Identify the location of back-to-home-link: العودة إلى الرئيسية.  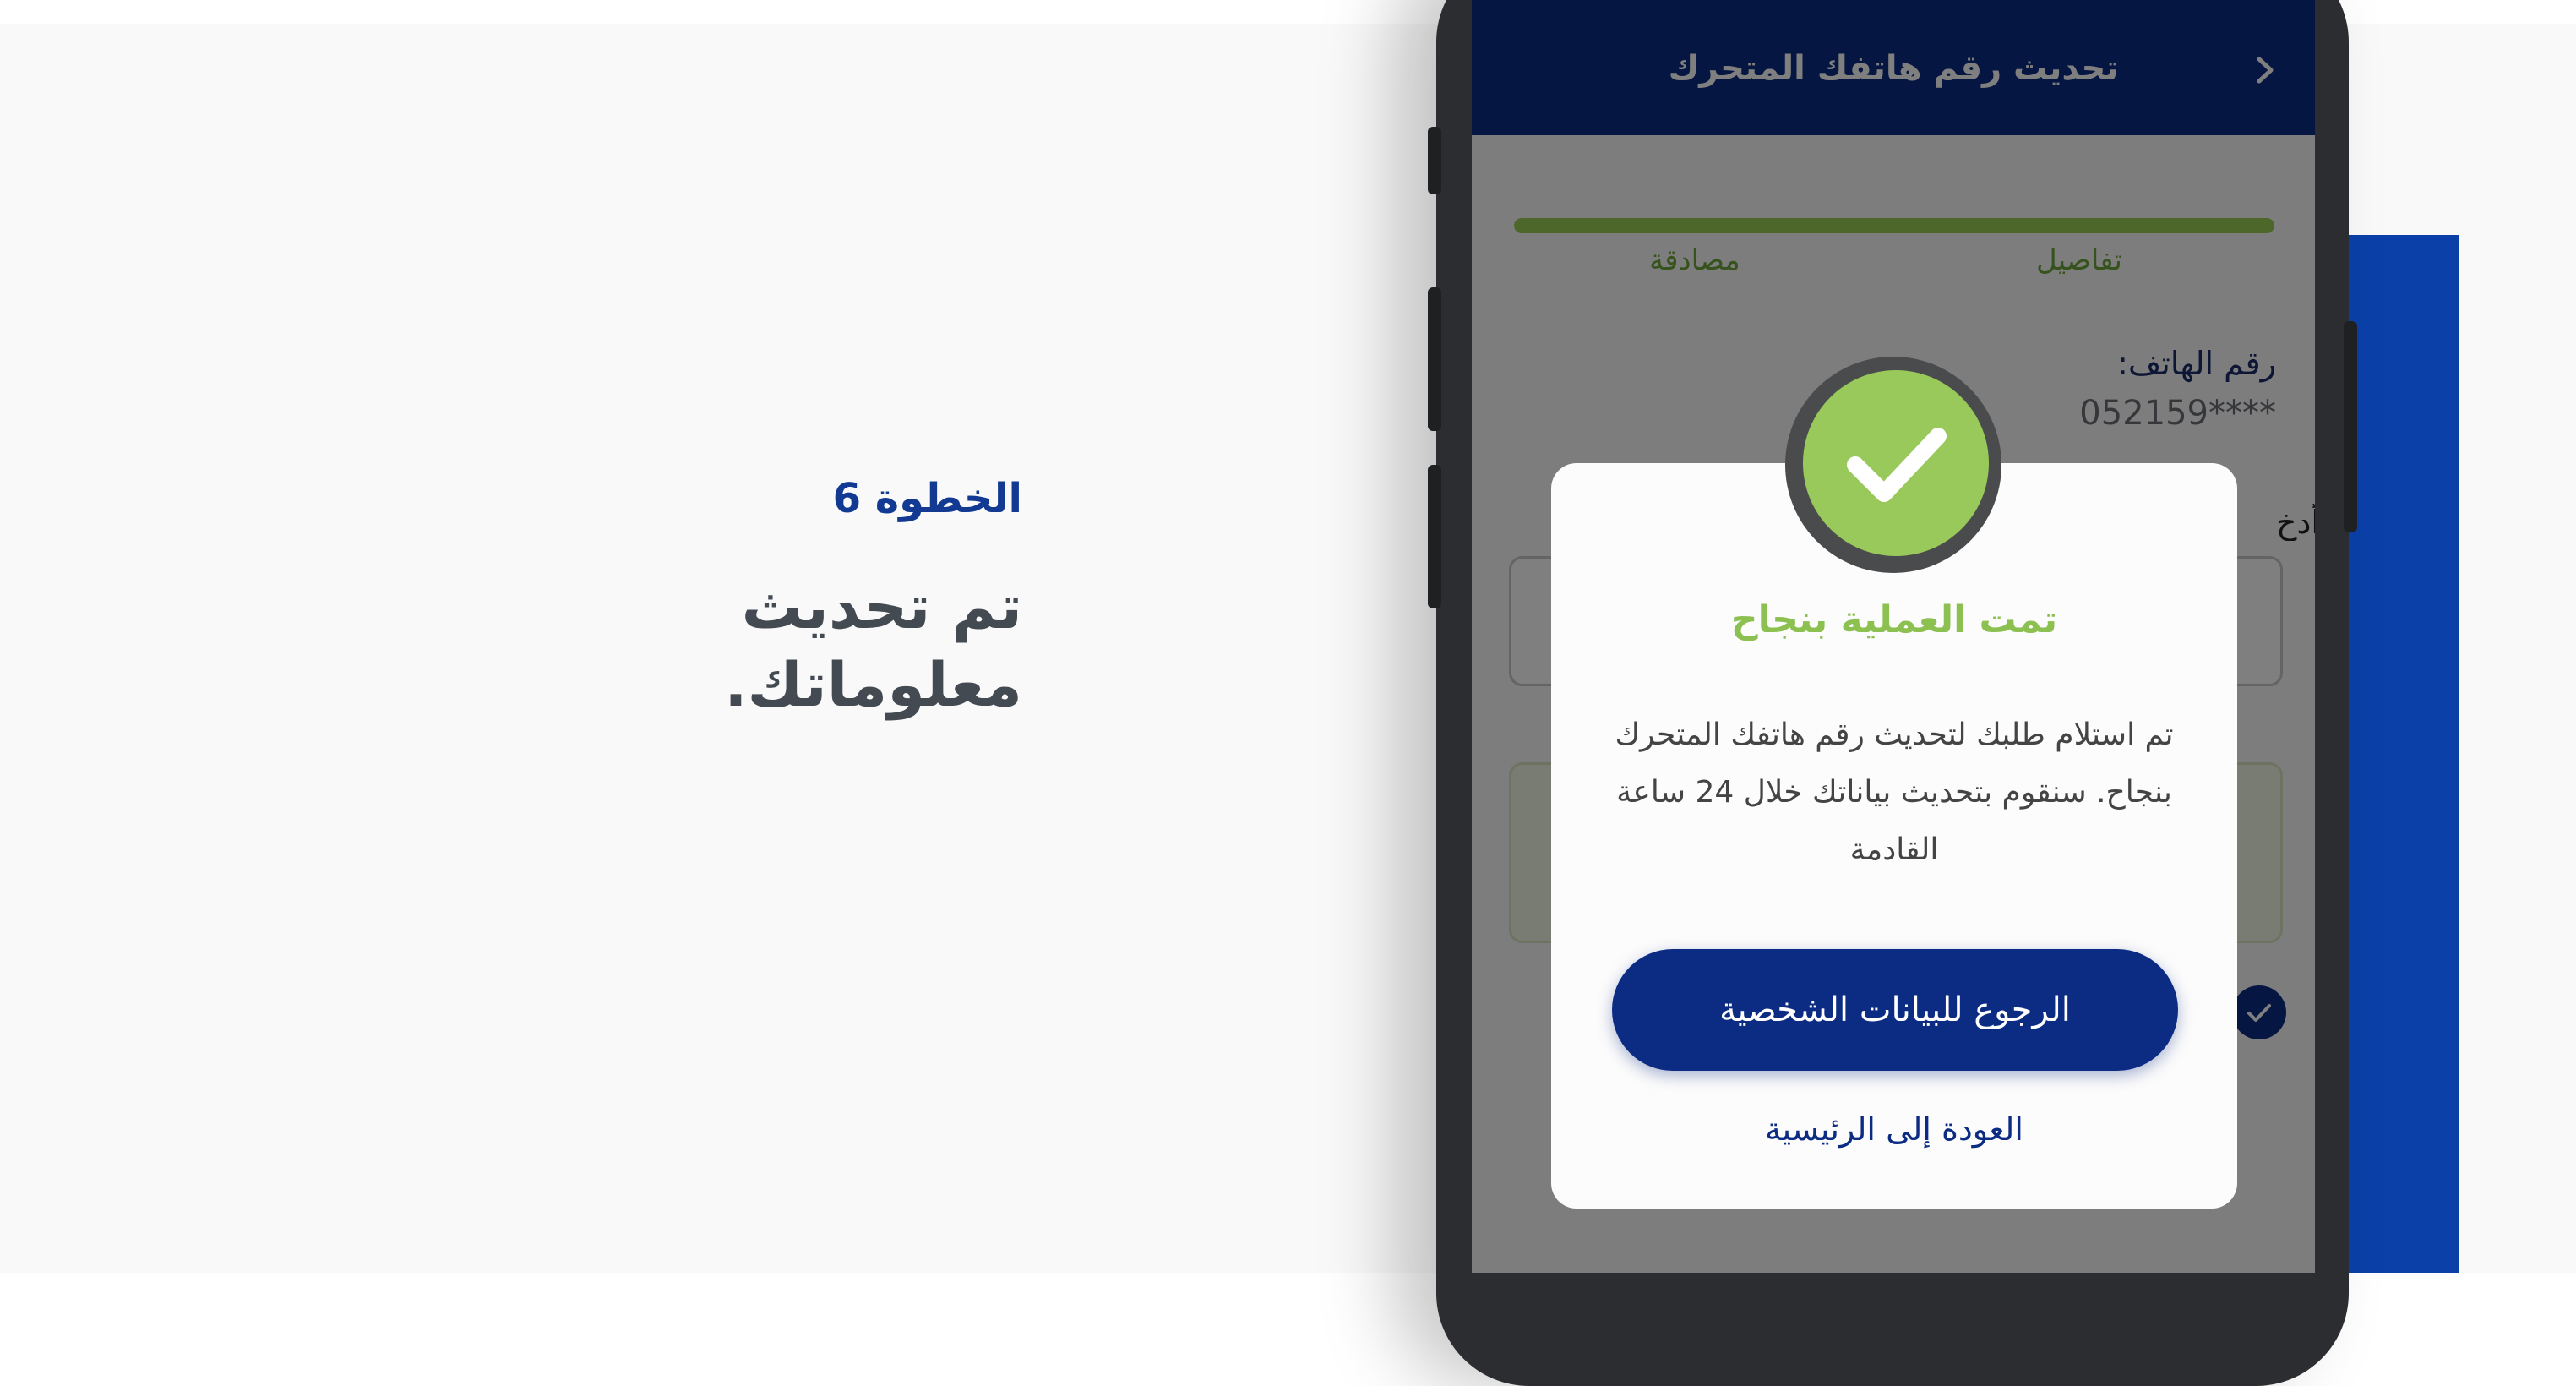
(1894, 1129).